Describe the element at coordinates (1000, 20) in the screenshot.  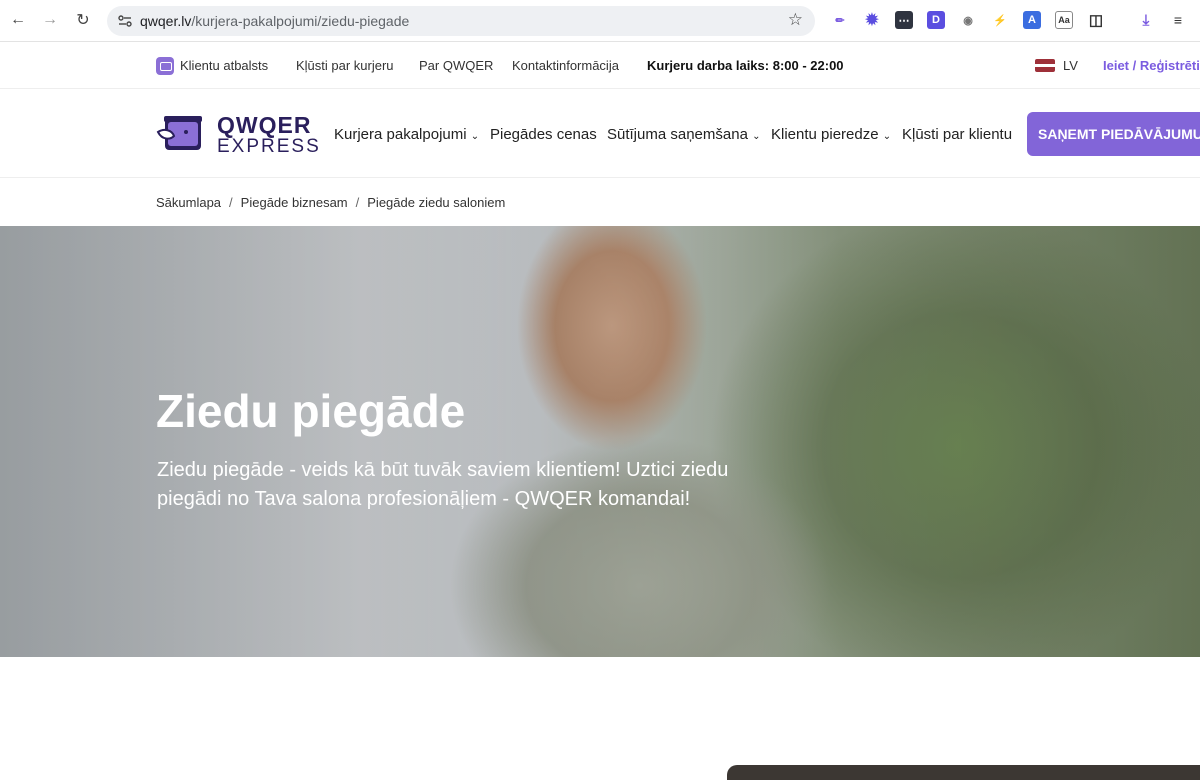
I see `bolt-extension-icon: ⚡` at that location.